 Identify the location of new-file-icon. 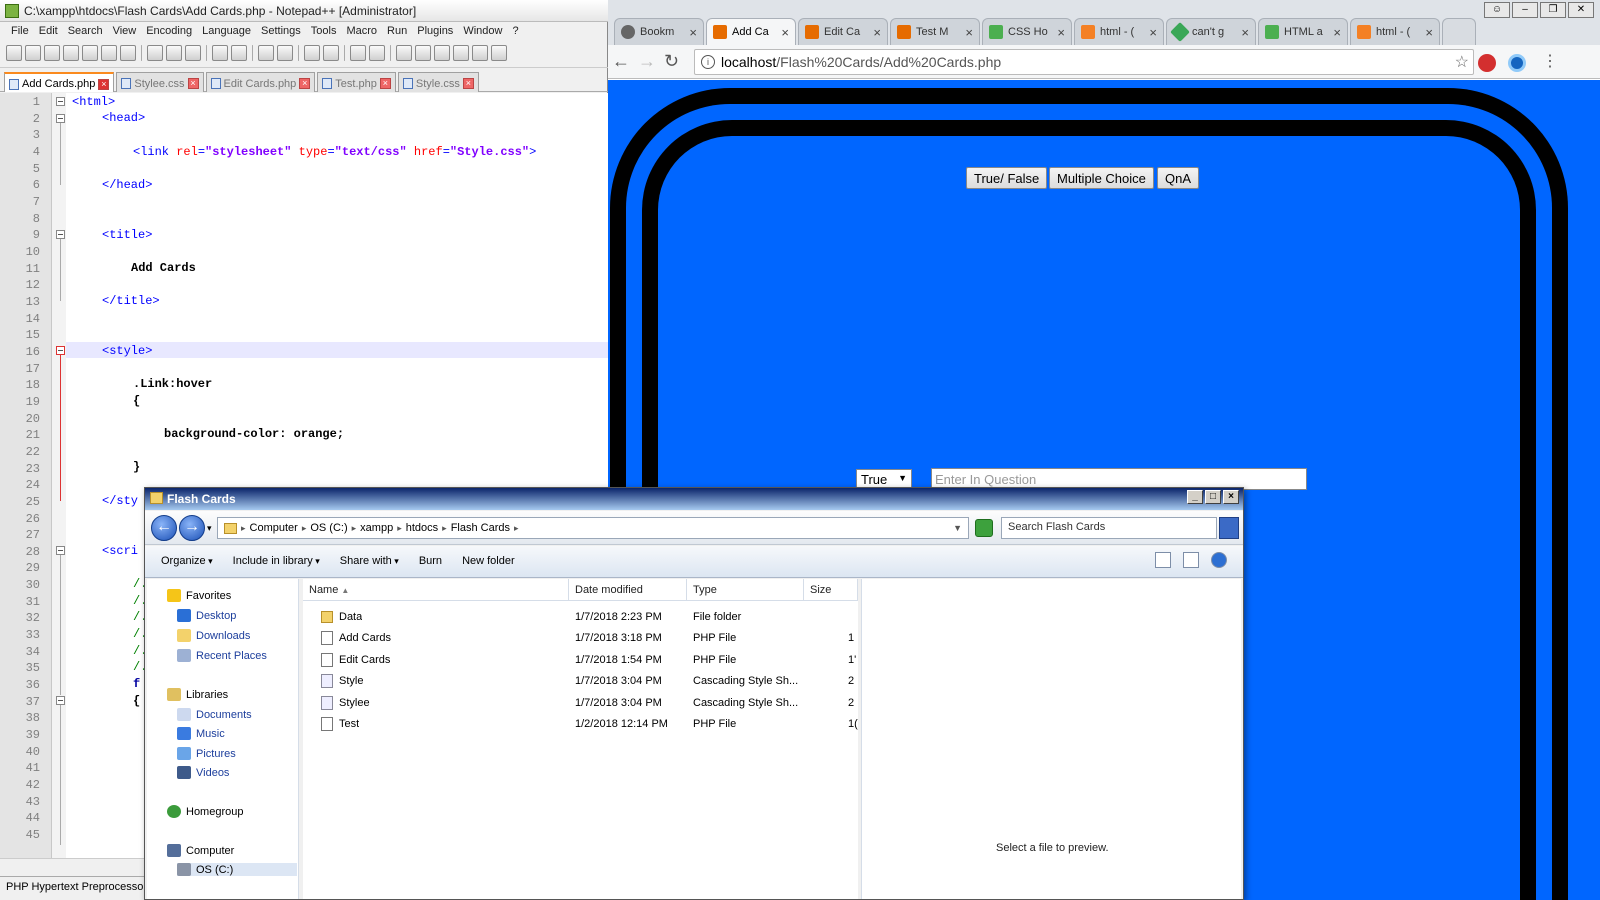
(14, 53).